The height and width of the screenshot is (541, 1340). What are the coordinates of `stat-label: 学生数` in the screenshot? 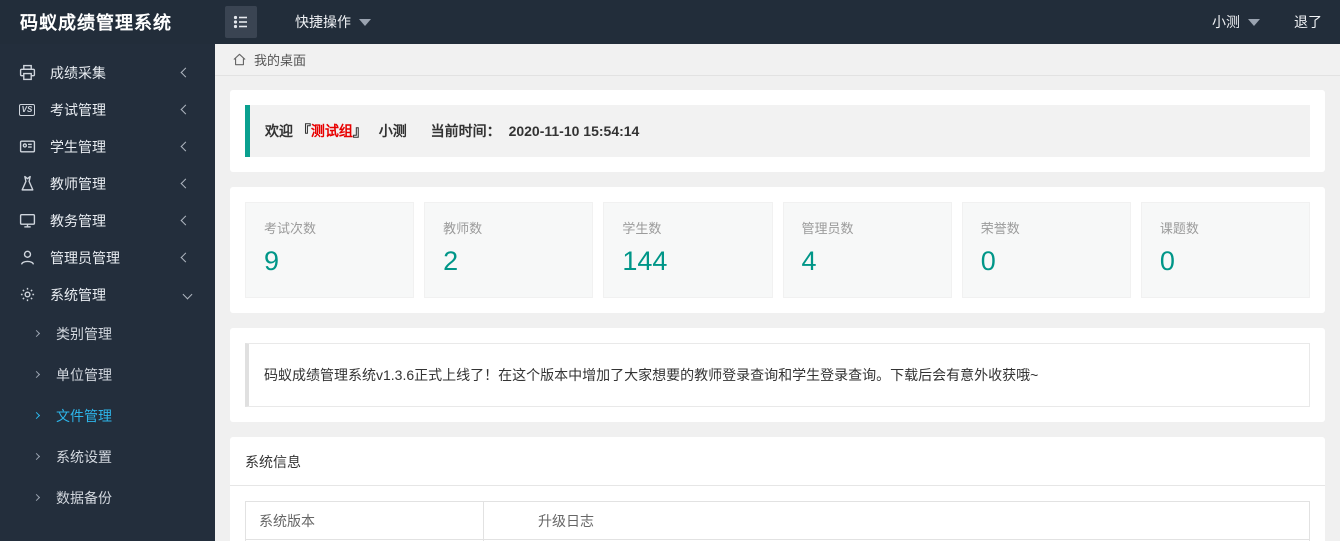 It's located at (642, 228).